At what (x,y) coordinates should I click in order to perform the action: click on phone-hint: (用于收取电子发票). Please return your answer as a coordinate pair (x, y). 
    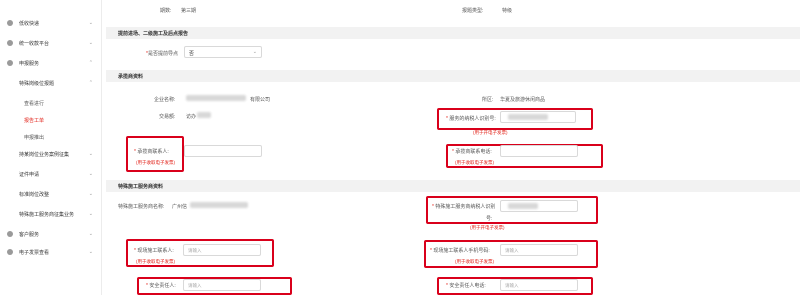
    Looking at the image, I should click on (474, 162).